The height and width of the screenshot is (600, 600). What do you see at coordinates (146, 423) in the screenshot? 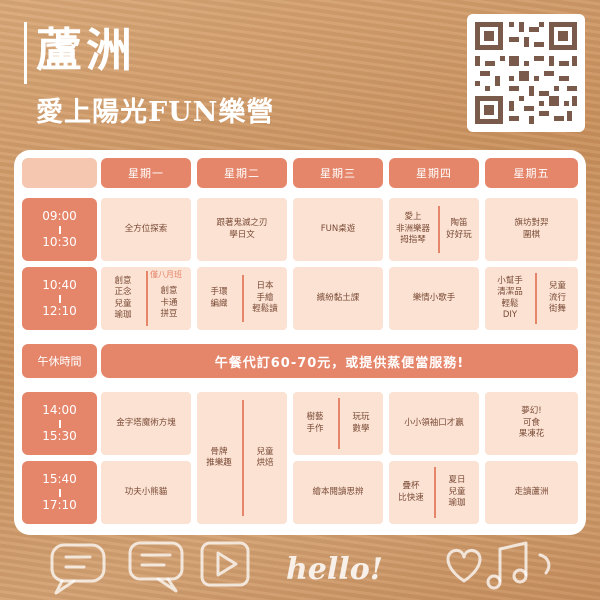
I see `class-mon-3: 金字塔魔術方塊` at bounding box center [146, 423].